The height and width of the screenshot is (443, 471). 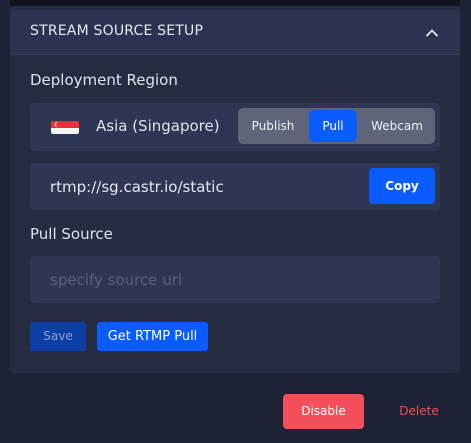 I want to click on region-name: Asia (Singapore), so click(x=158, y=126).